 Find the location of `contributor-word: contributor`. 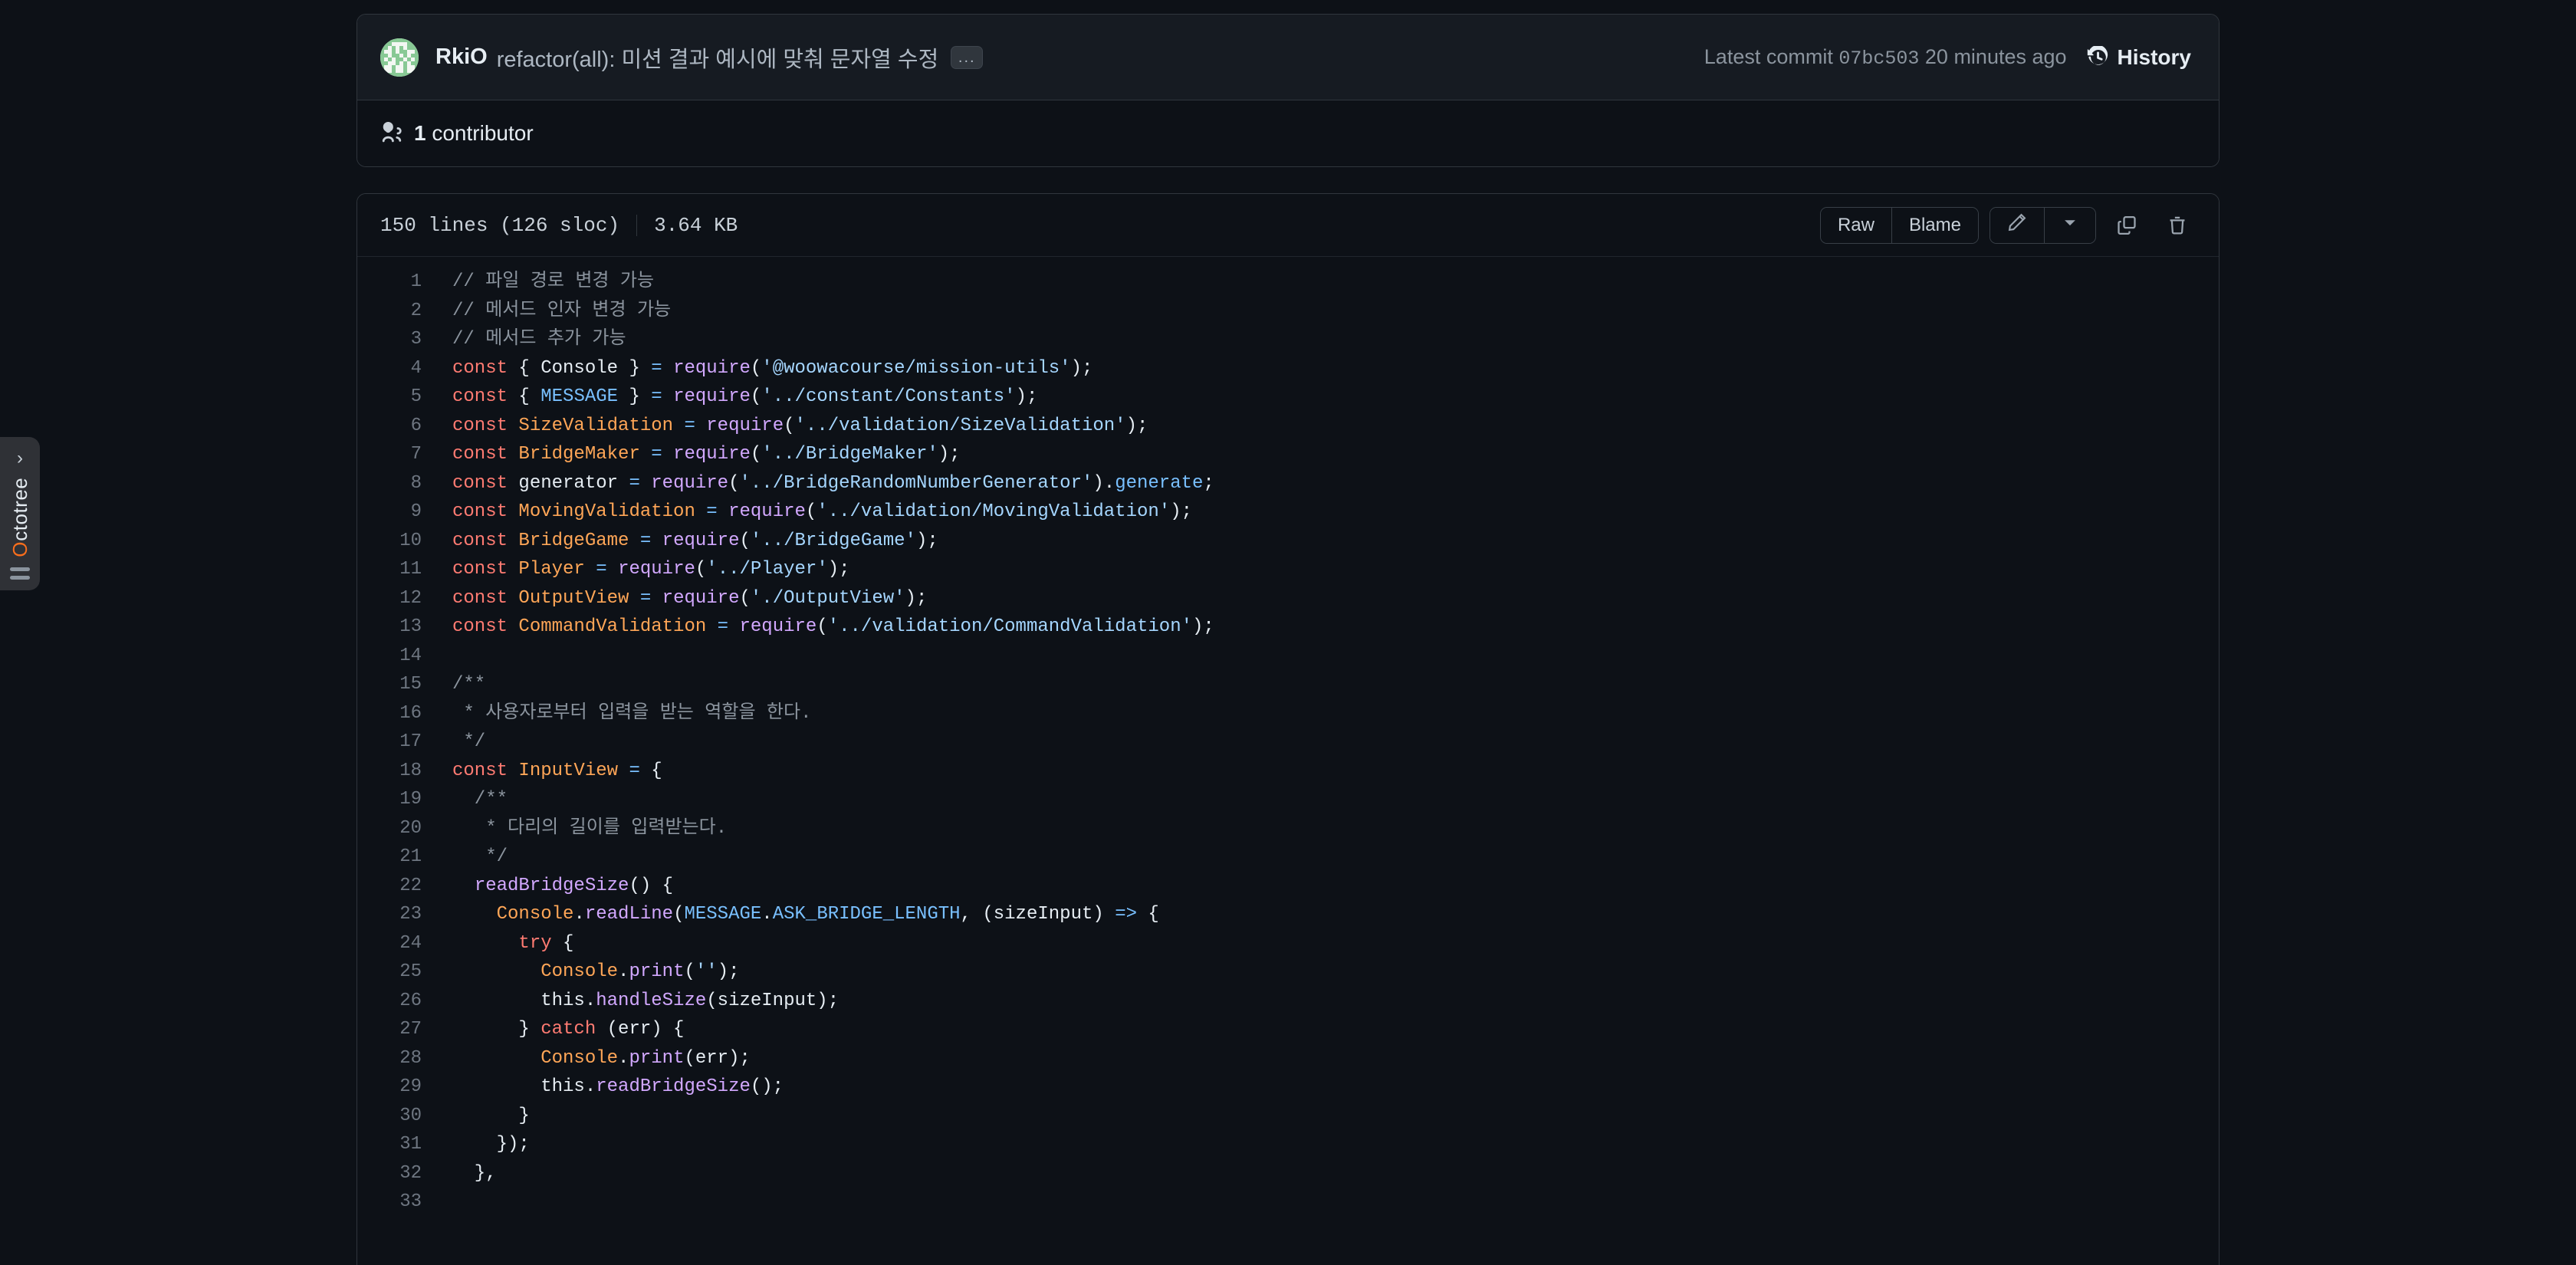

contributor-word: contributor is located at coordinates (483, 133).